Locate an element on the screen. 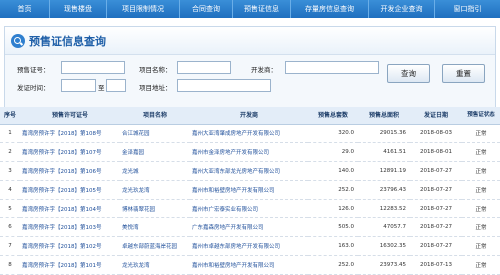 This screenshot has height=275, width=500. issue-date: 2018-08-03 is located at coordinates (436, 134).